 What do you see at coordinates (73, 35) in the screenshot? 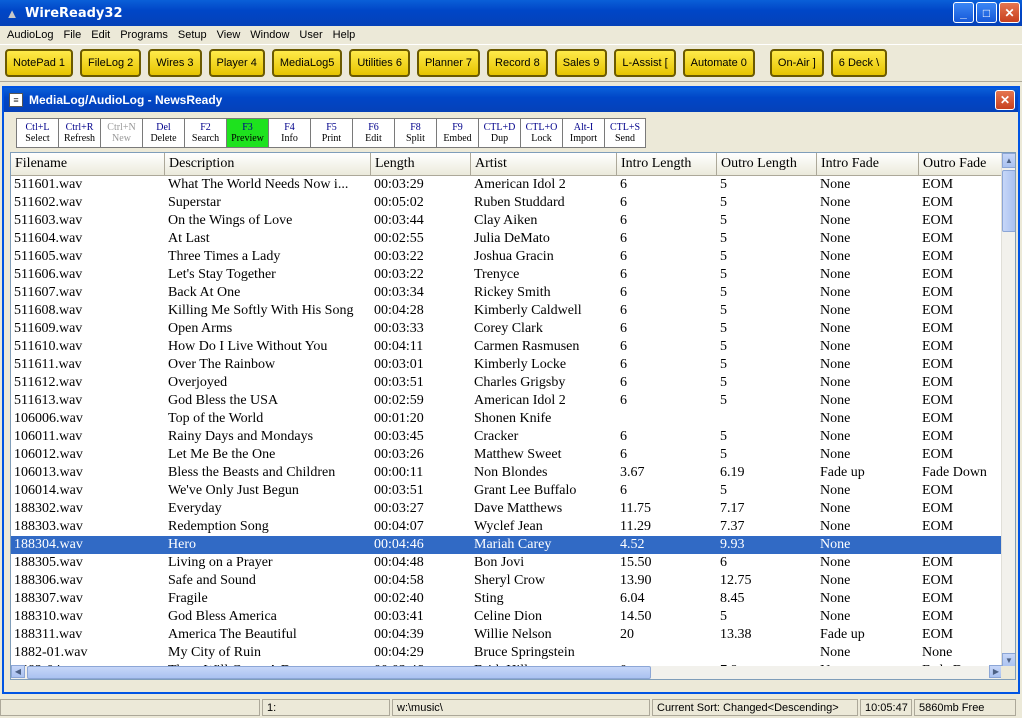
I see `menu-file: File` at bounding box center [73, 35].